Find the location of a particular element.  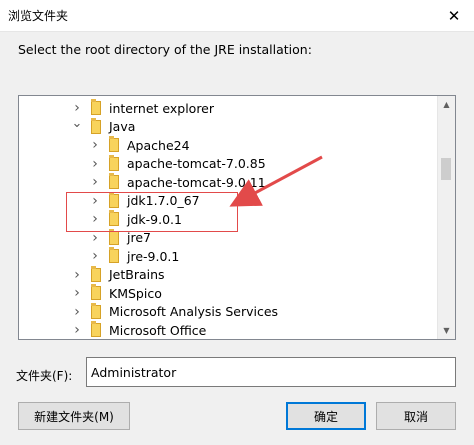

title-bar: 浏览文件夹 ✕ is located at coordinates (237, 16).